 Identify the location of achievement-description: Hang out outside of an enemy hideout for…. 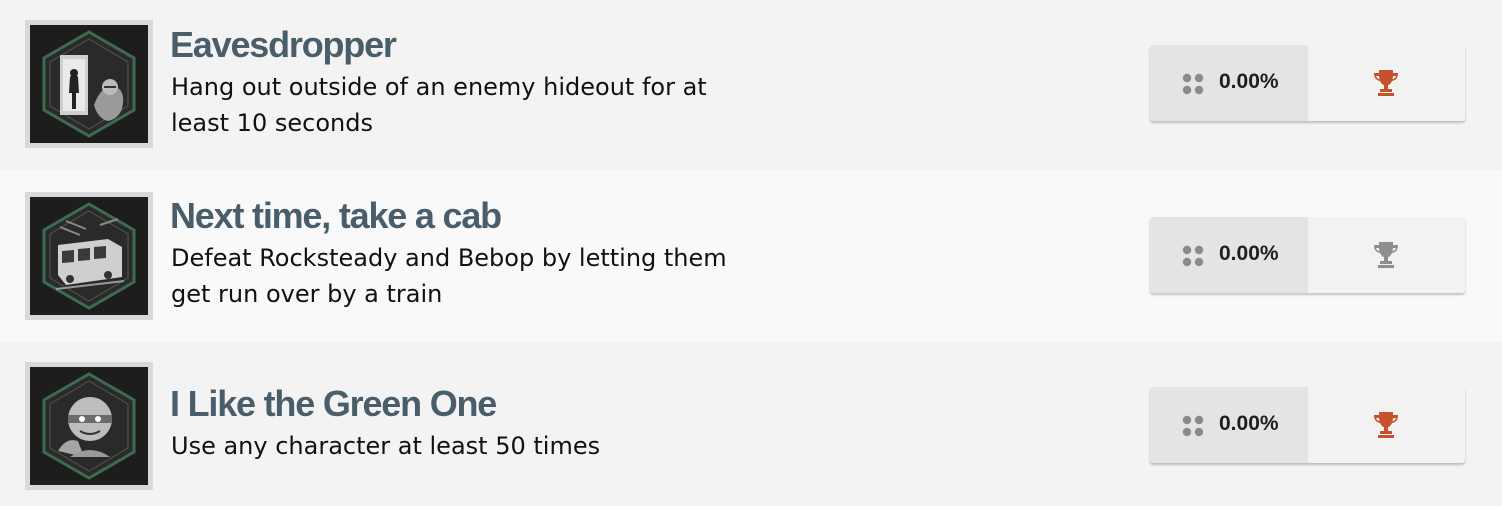
(439, 105).